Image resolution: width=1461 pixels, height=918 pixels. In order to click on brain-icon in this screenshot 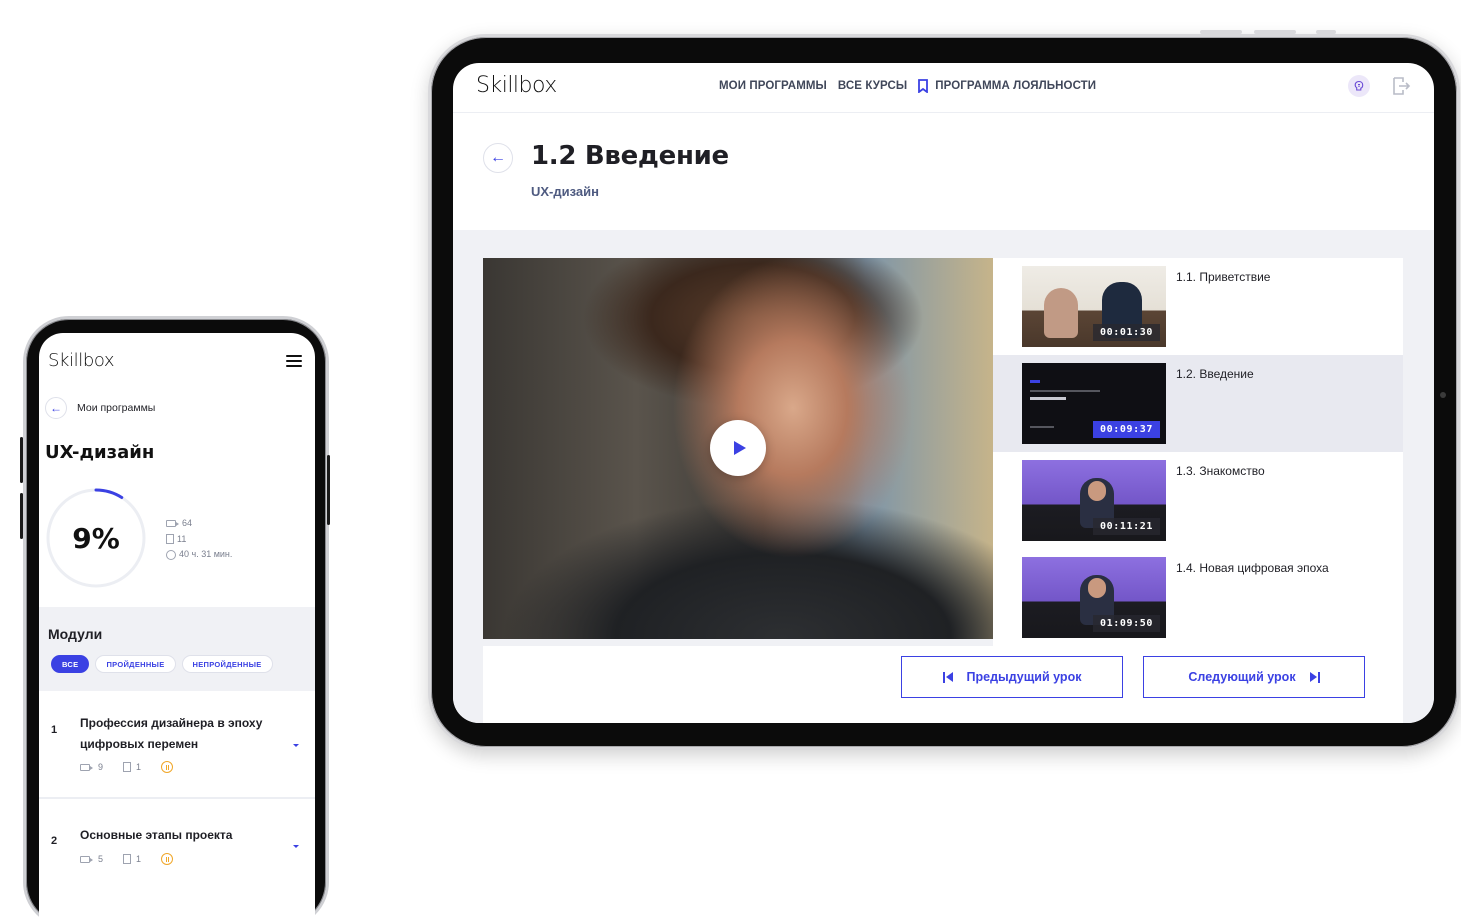, I will do `click(1359, 85)`.